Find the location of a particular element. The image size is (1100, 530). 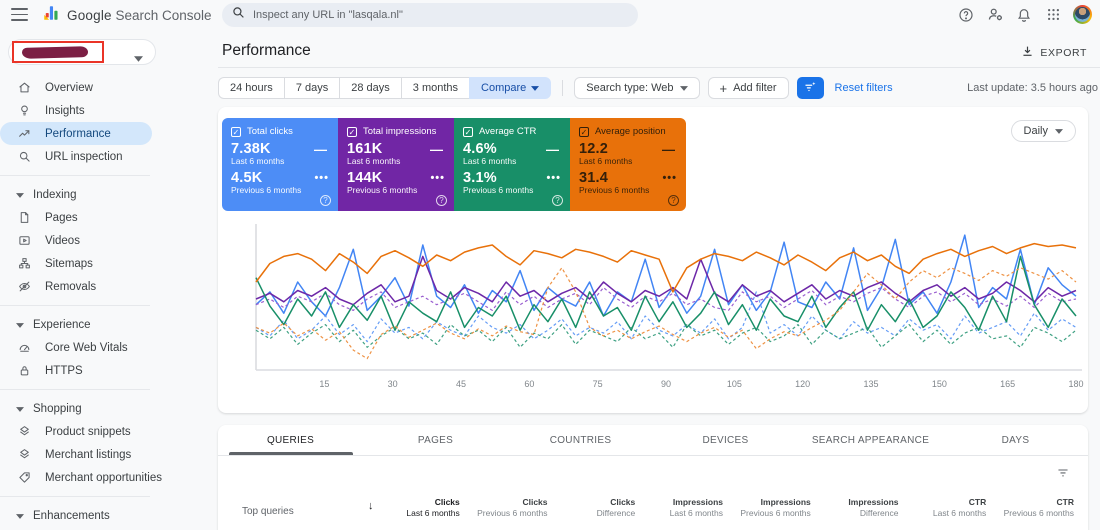

url-inspect-input is located at coordinates (440, 15).